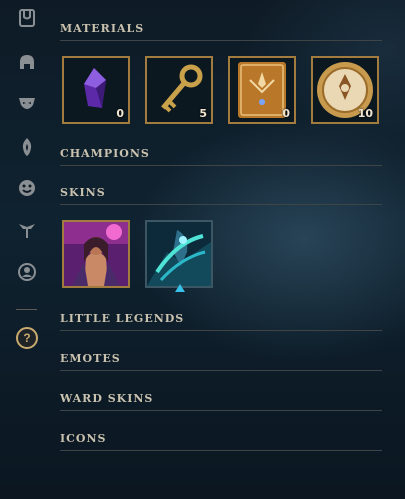  I want to click on material-count: 10, so click(365, 113).